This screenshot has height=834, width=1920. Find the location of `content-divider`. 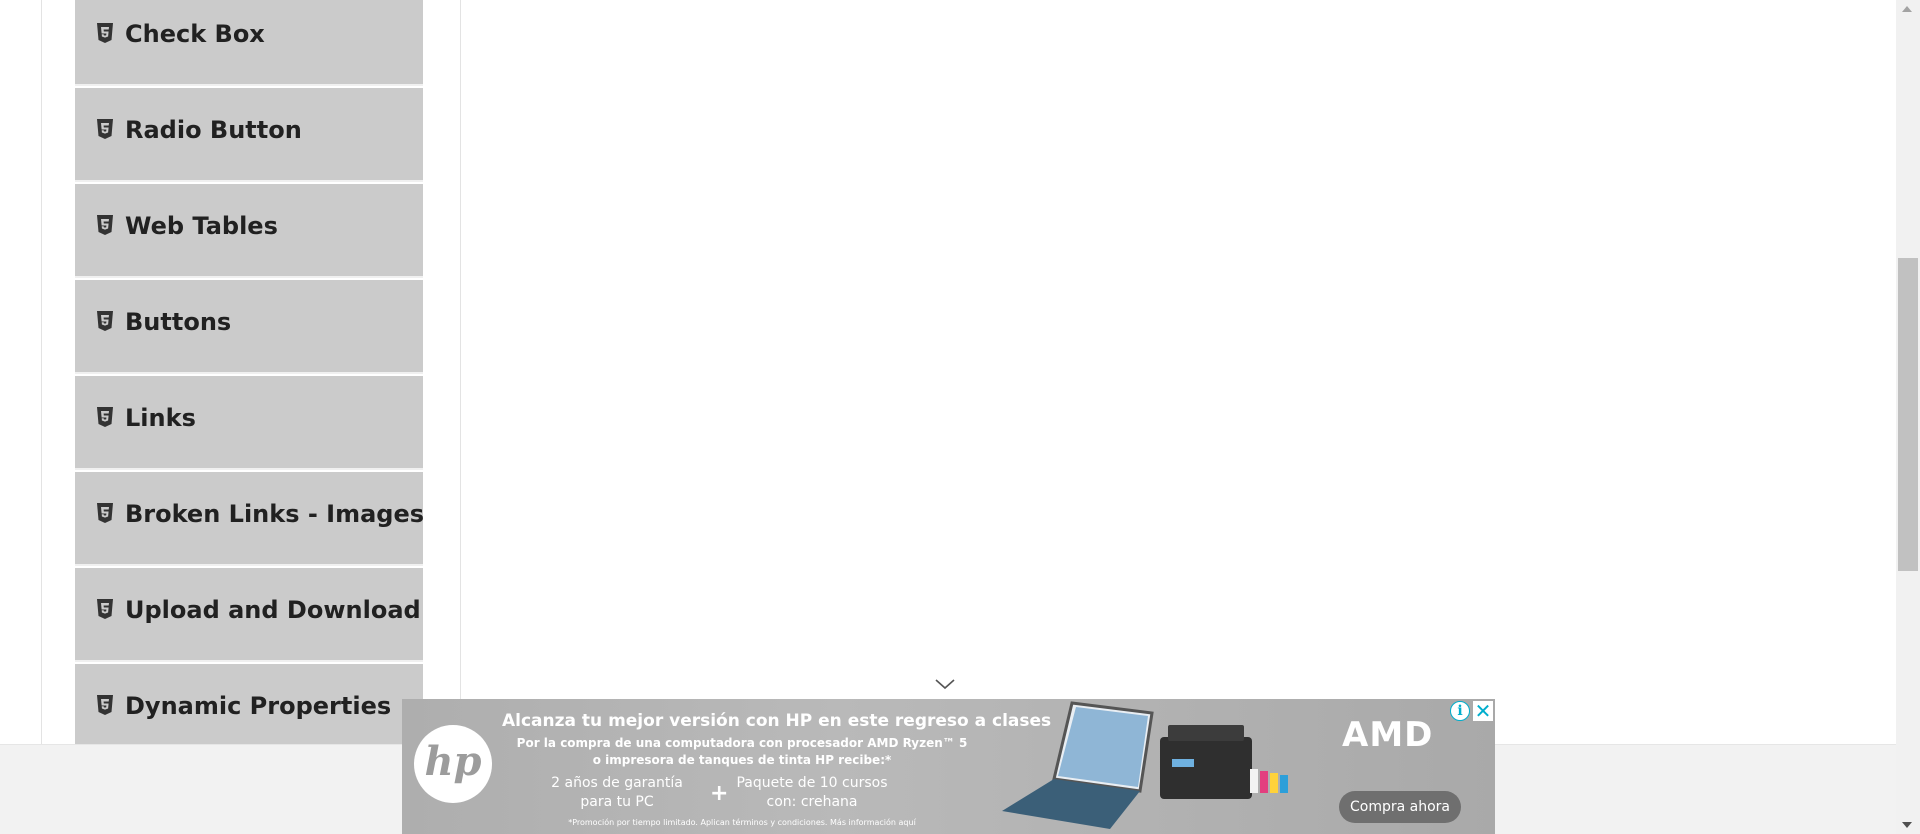

content-divider is located at coordinates (460, 372).